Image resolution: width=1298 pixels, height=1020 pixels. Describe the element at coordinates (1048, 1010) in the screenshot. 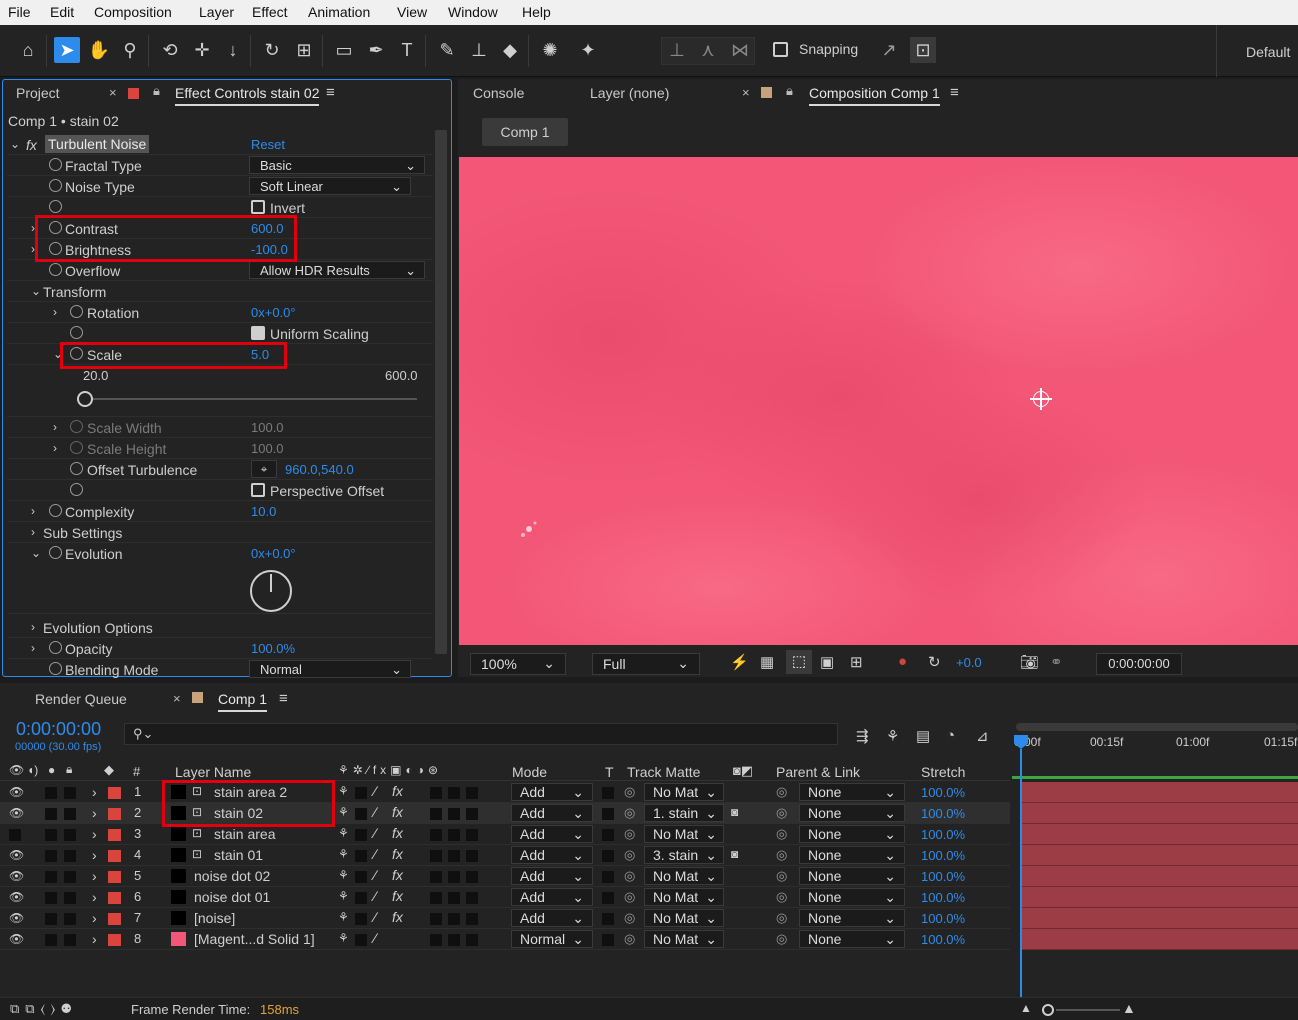

I see `zoom-slider-thumb` at that location.